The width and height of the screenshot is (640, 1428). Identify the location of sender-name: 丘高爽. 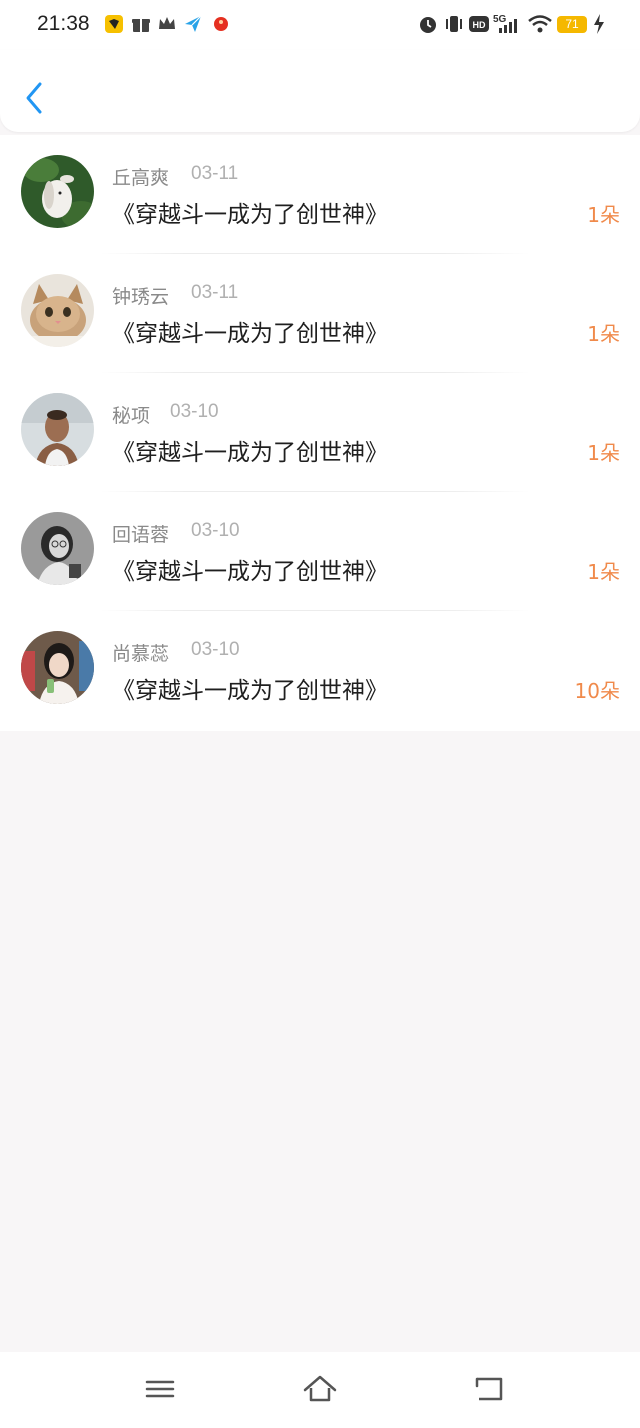
(141, 178).